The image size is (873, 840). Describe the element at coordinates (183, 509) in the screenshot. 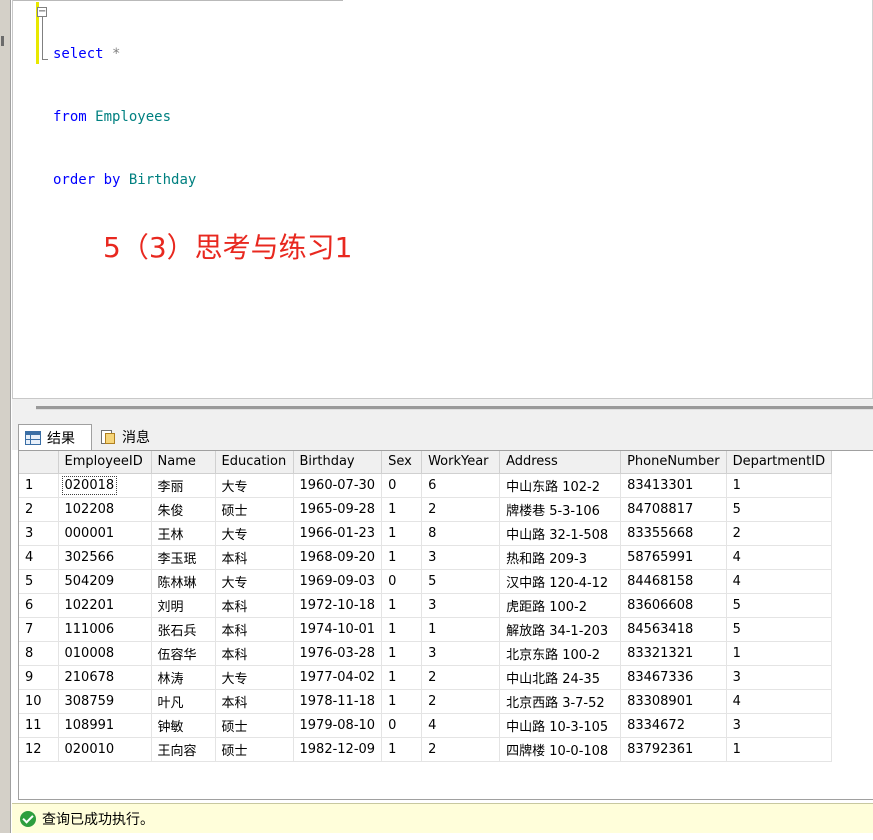

I see `table-cell: 朱俊` at that location.